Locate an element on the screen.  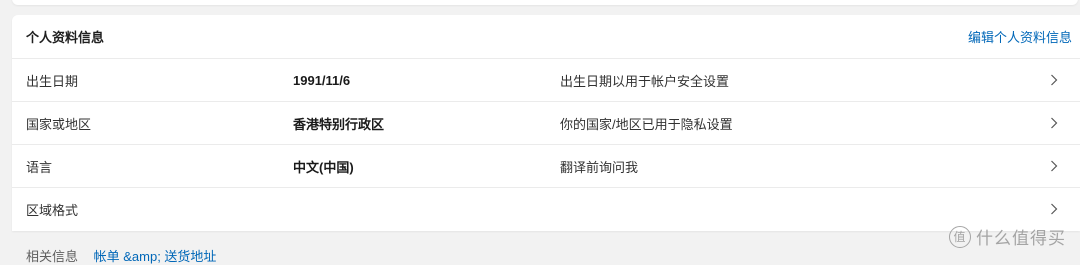
related-label: 相关信息 is located at coordinates (52, 256).